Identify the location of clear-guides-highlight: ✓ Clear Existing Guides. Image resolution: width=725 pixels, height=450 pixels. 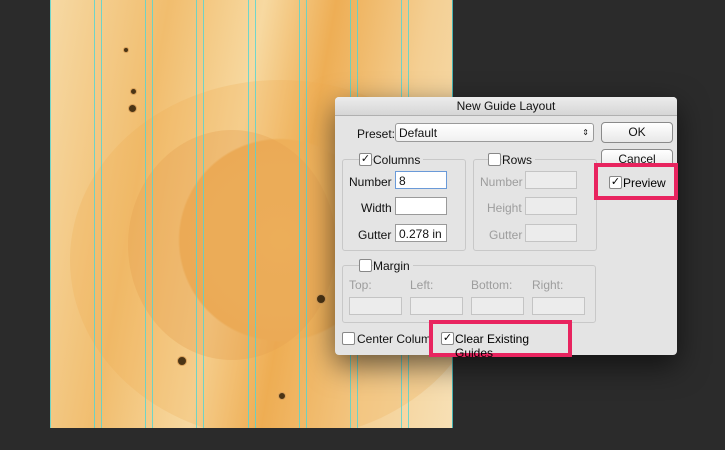
(500, 340).